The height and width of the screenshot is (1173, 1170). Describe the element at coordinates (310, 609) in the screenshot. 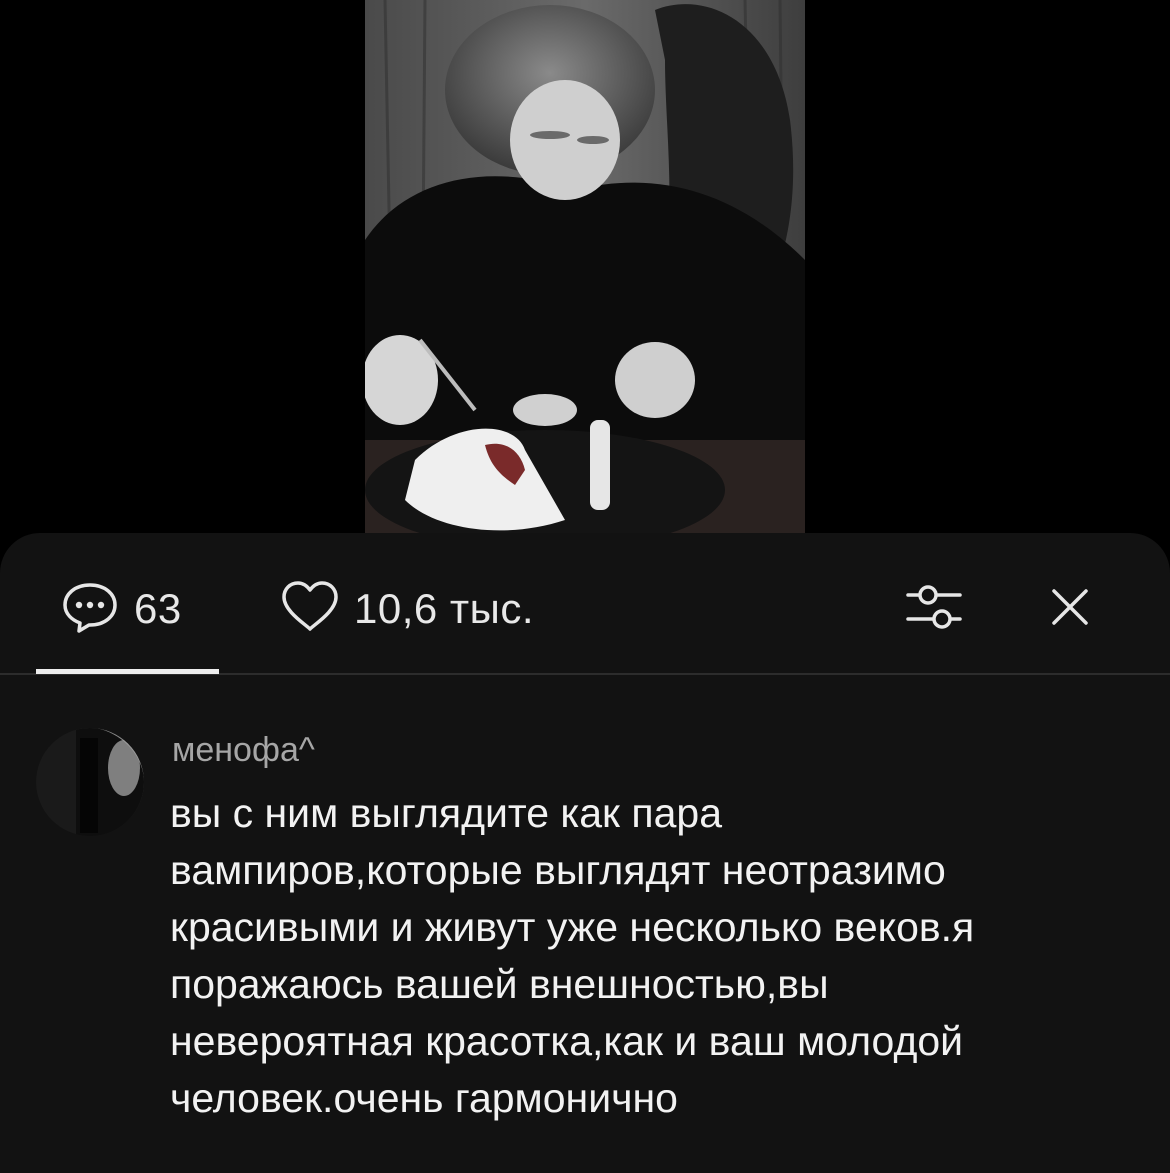

I see `heart-icon` at that location.